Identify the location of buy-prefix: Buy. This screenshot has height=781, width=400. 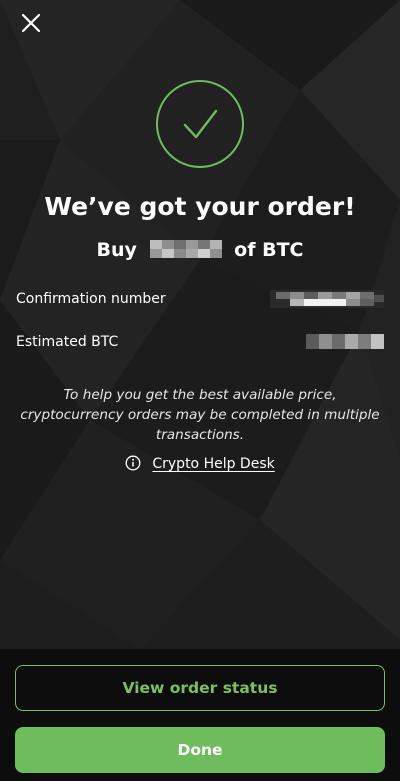
(116, 250).